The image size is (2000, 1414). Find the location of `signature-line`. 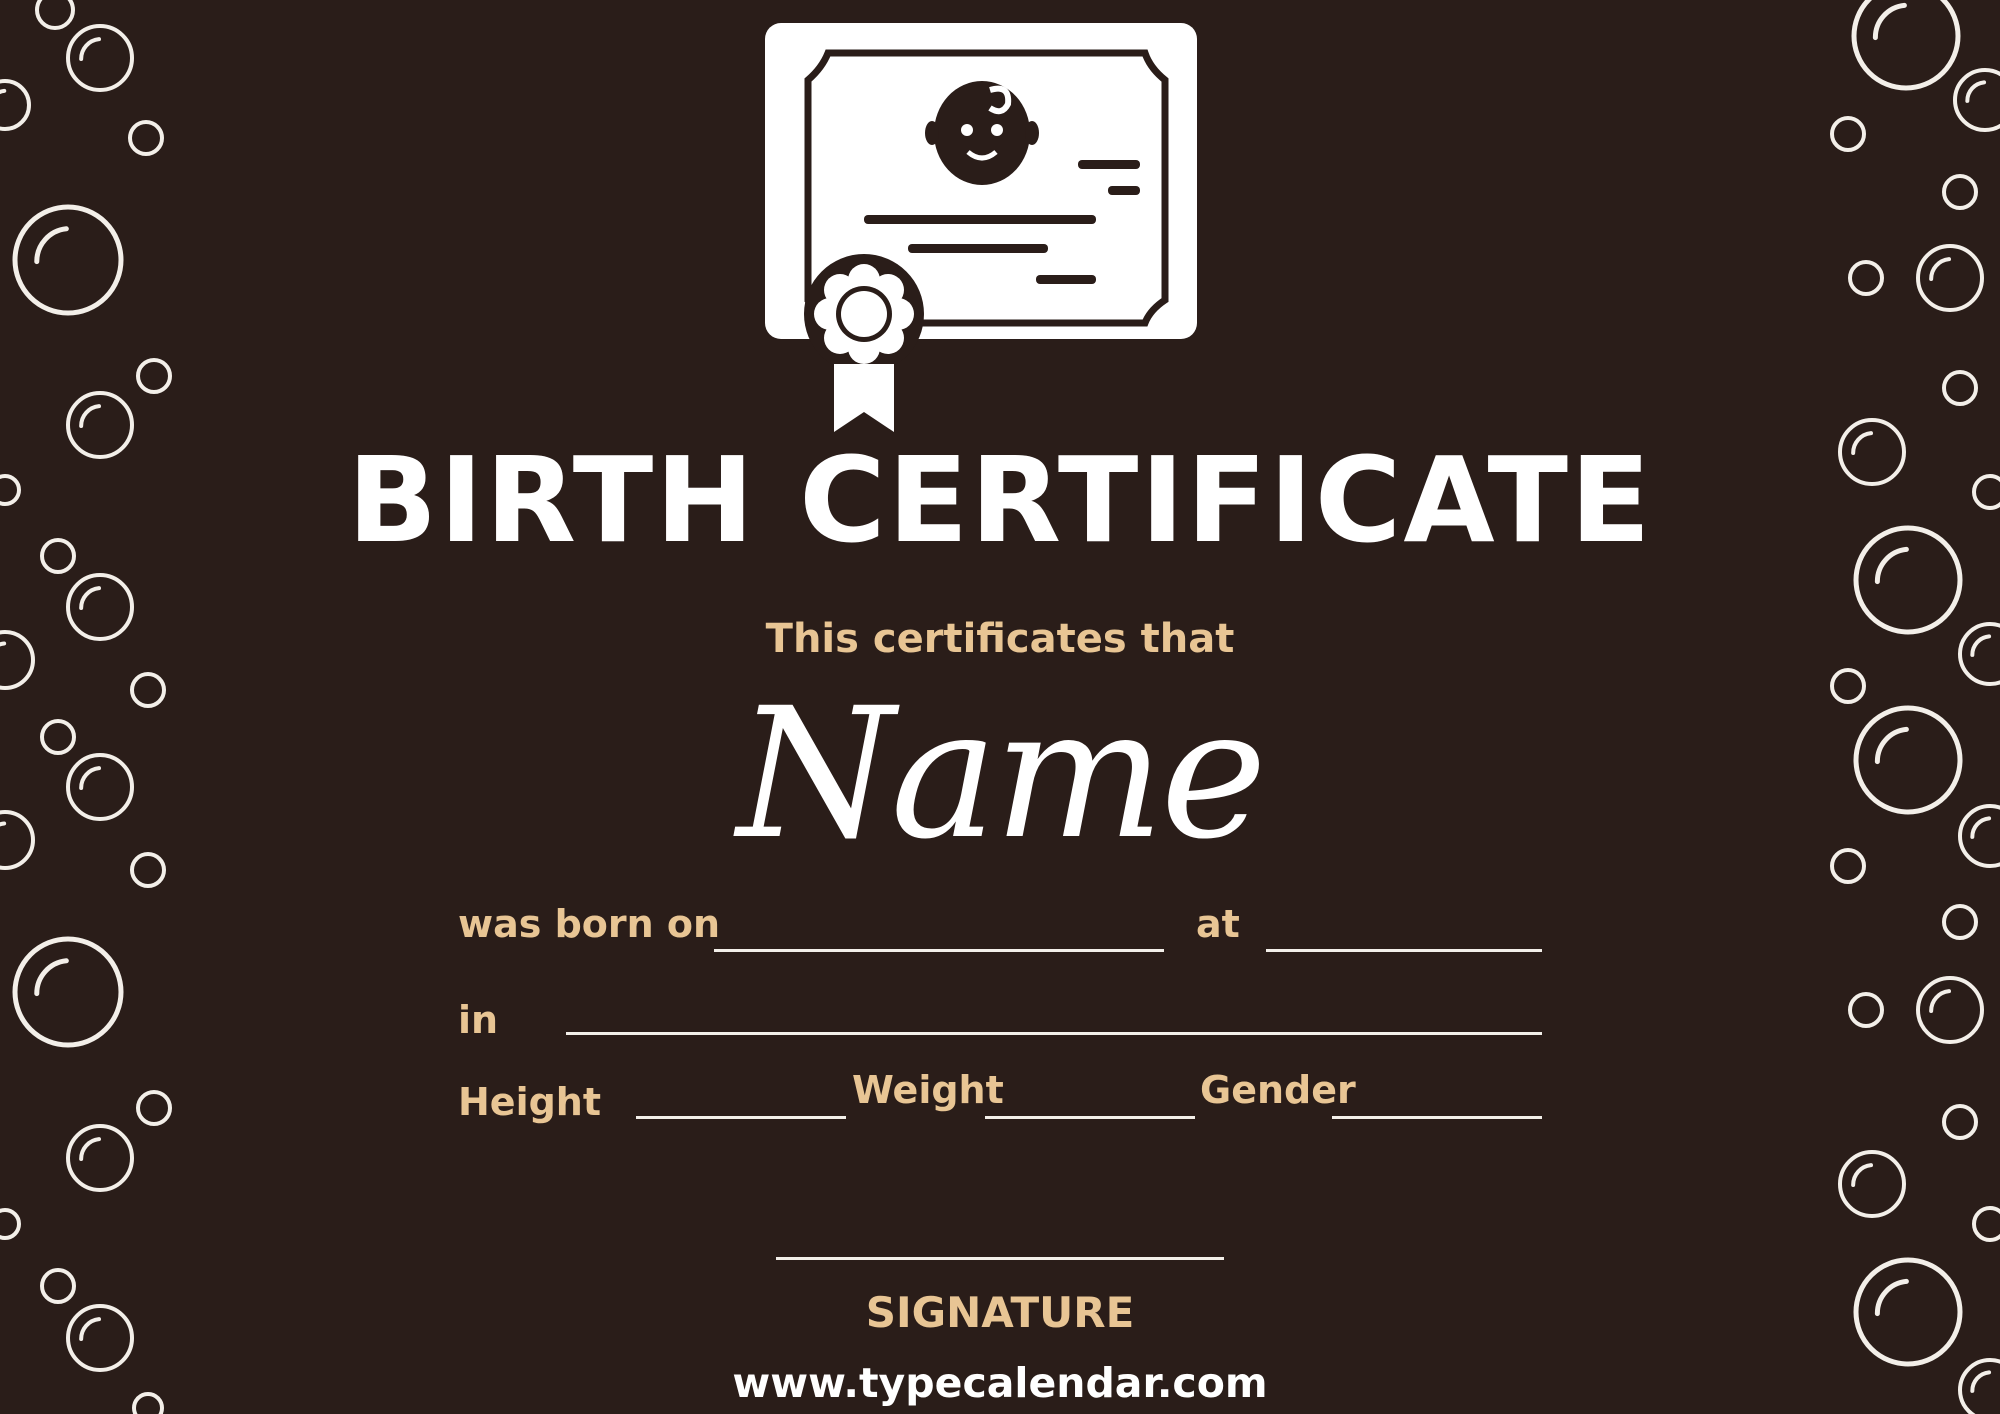

signature-line is located at coordinates (1000, 1258).